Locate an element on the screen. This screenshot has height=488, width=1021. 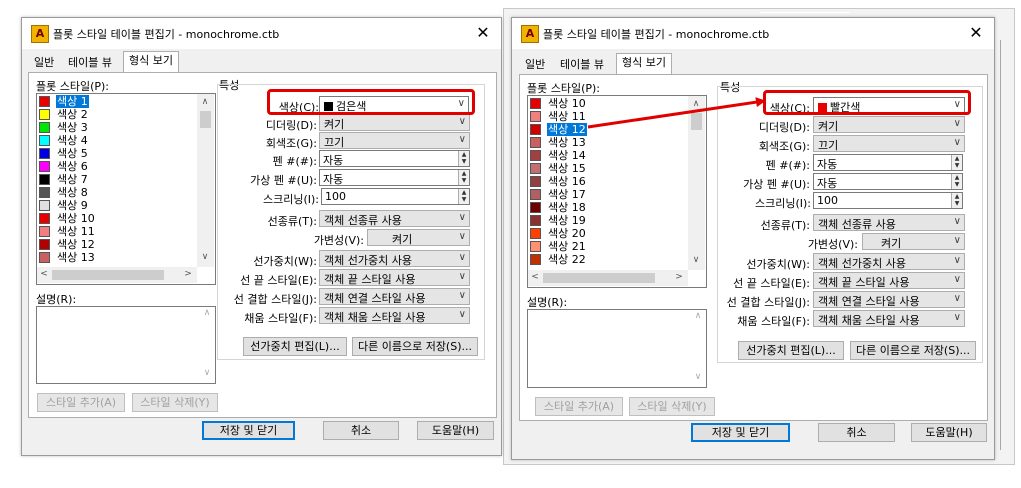
color-highlight-box is located at coordinates (371, 102).